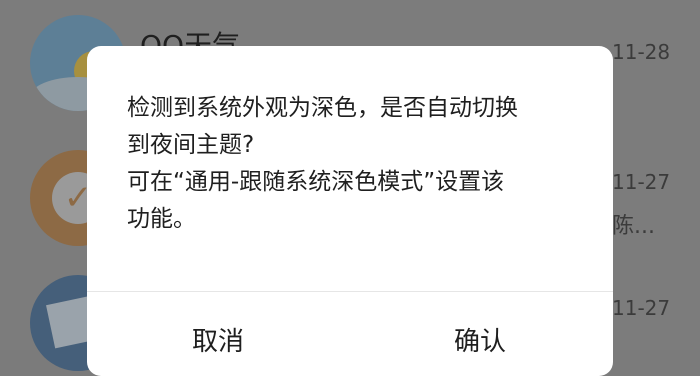  Describe the element at coordinates (316, 182) in the screenshot. I see `dialog-message-line: 可在“通用-跟随系统深色模式”设置该` at that location.